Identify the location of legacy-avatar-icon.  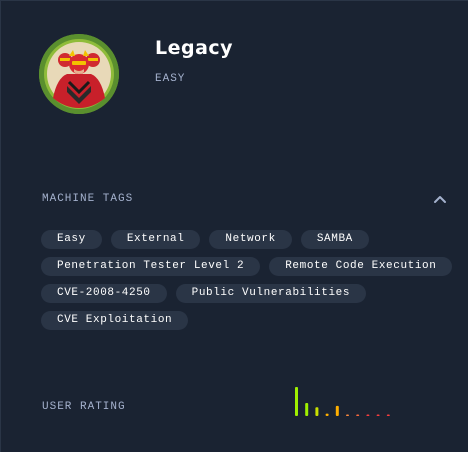
(79, 74).